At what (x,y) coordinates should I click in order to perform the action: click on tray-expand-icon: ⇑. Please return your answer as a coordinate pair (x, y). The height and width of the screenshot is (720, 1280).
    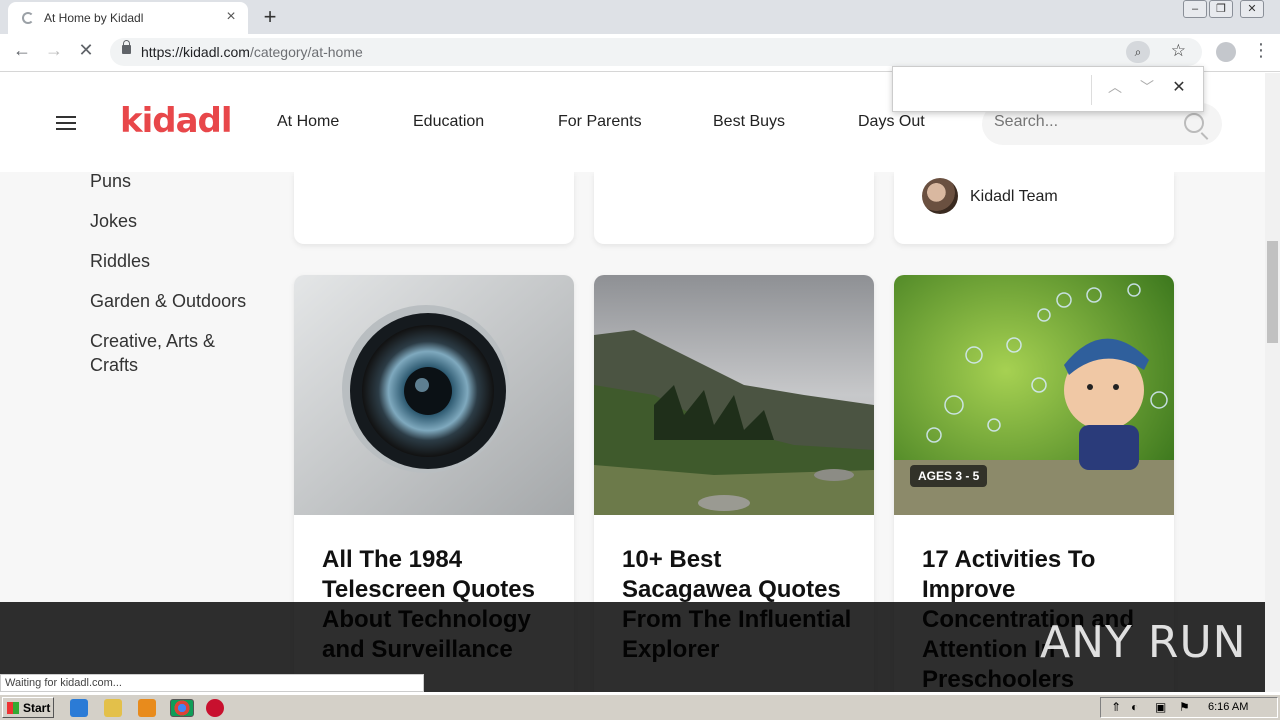
    Looking at the image, I should click on (1116, 707).